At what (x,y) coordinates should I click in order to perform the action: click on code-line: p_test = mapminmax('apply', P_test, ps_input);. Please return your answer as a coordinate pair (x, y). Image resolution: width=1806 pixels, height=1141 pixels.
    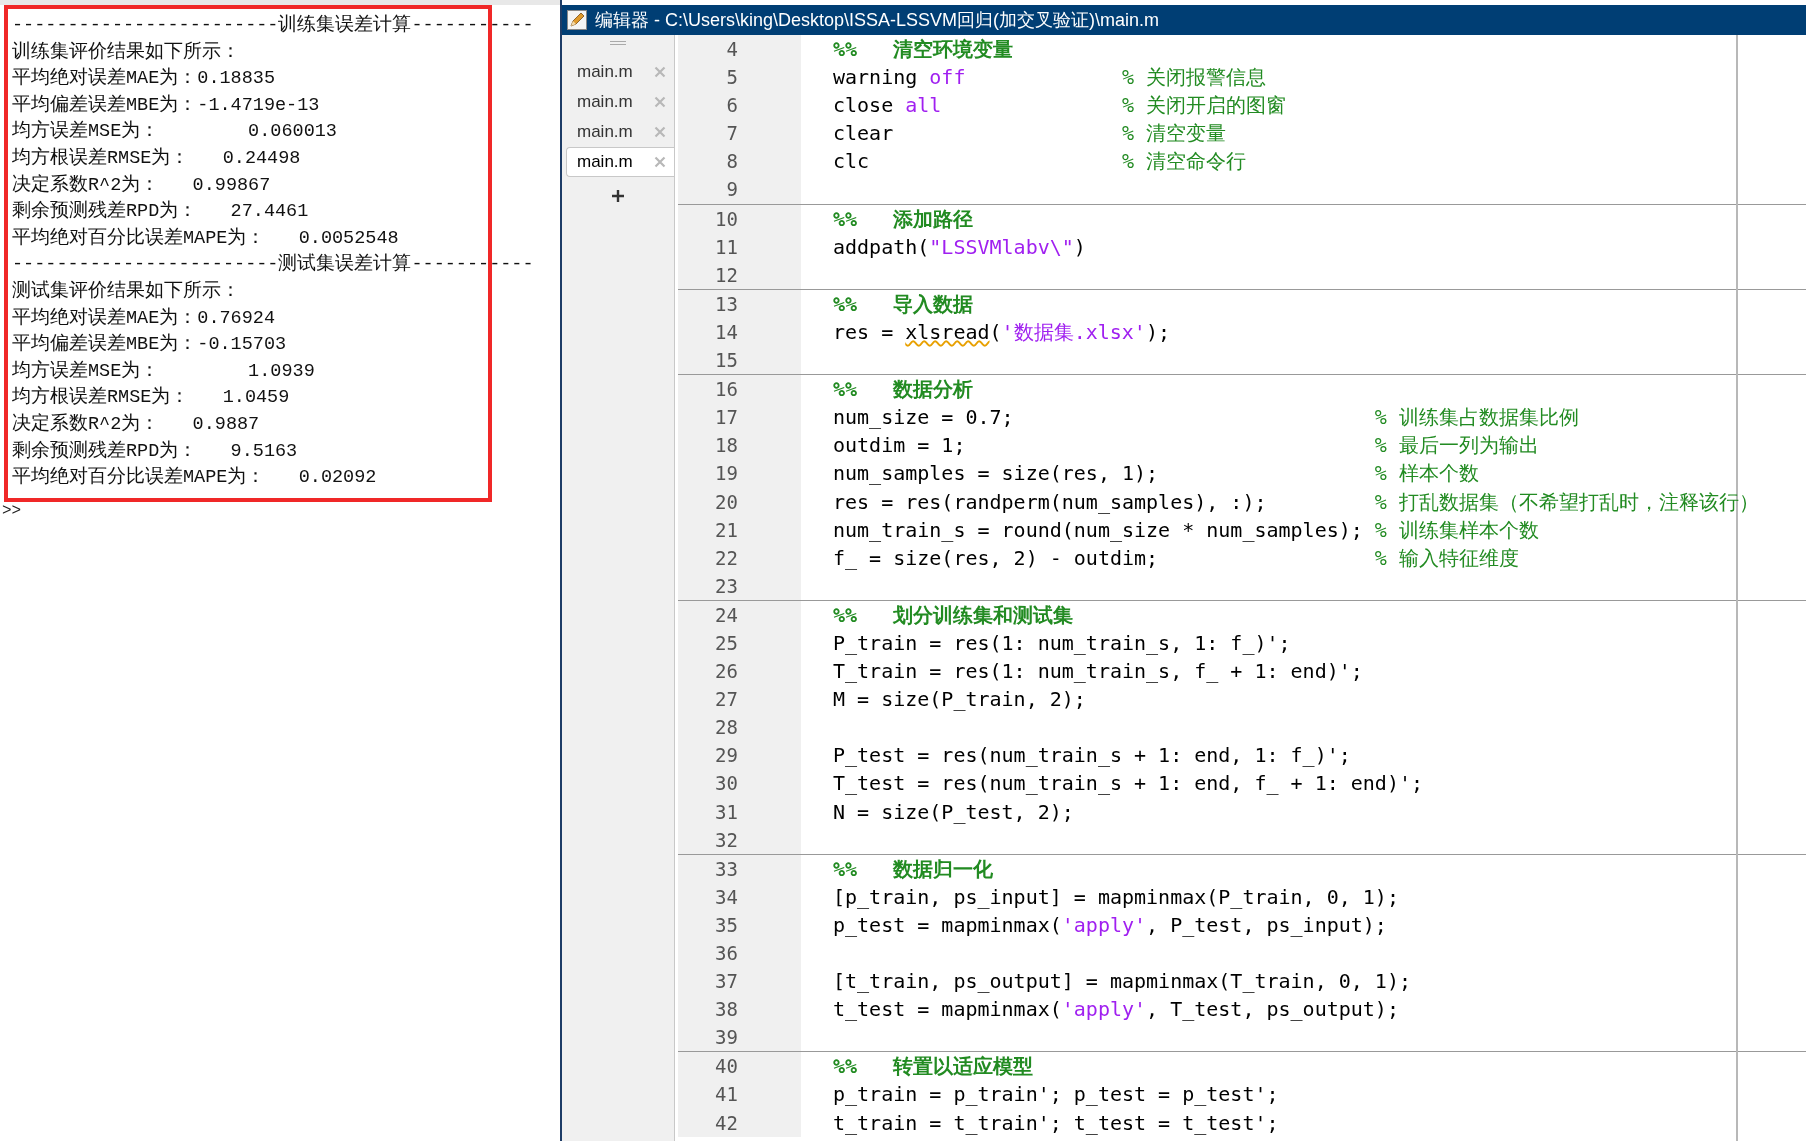
    Looking at the image, I should click on (1110, 925).